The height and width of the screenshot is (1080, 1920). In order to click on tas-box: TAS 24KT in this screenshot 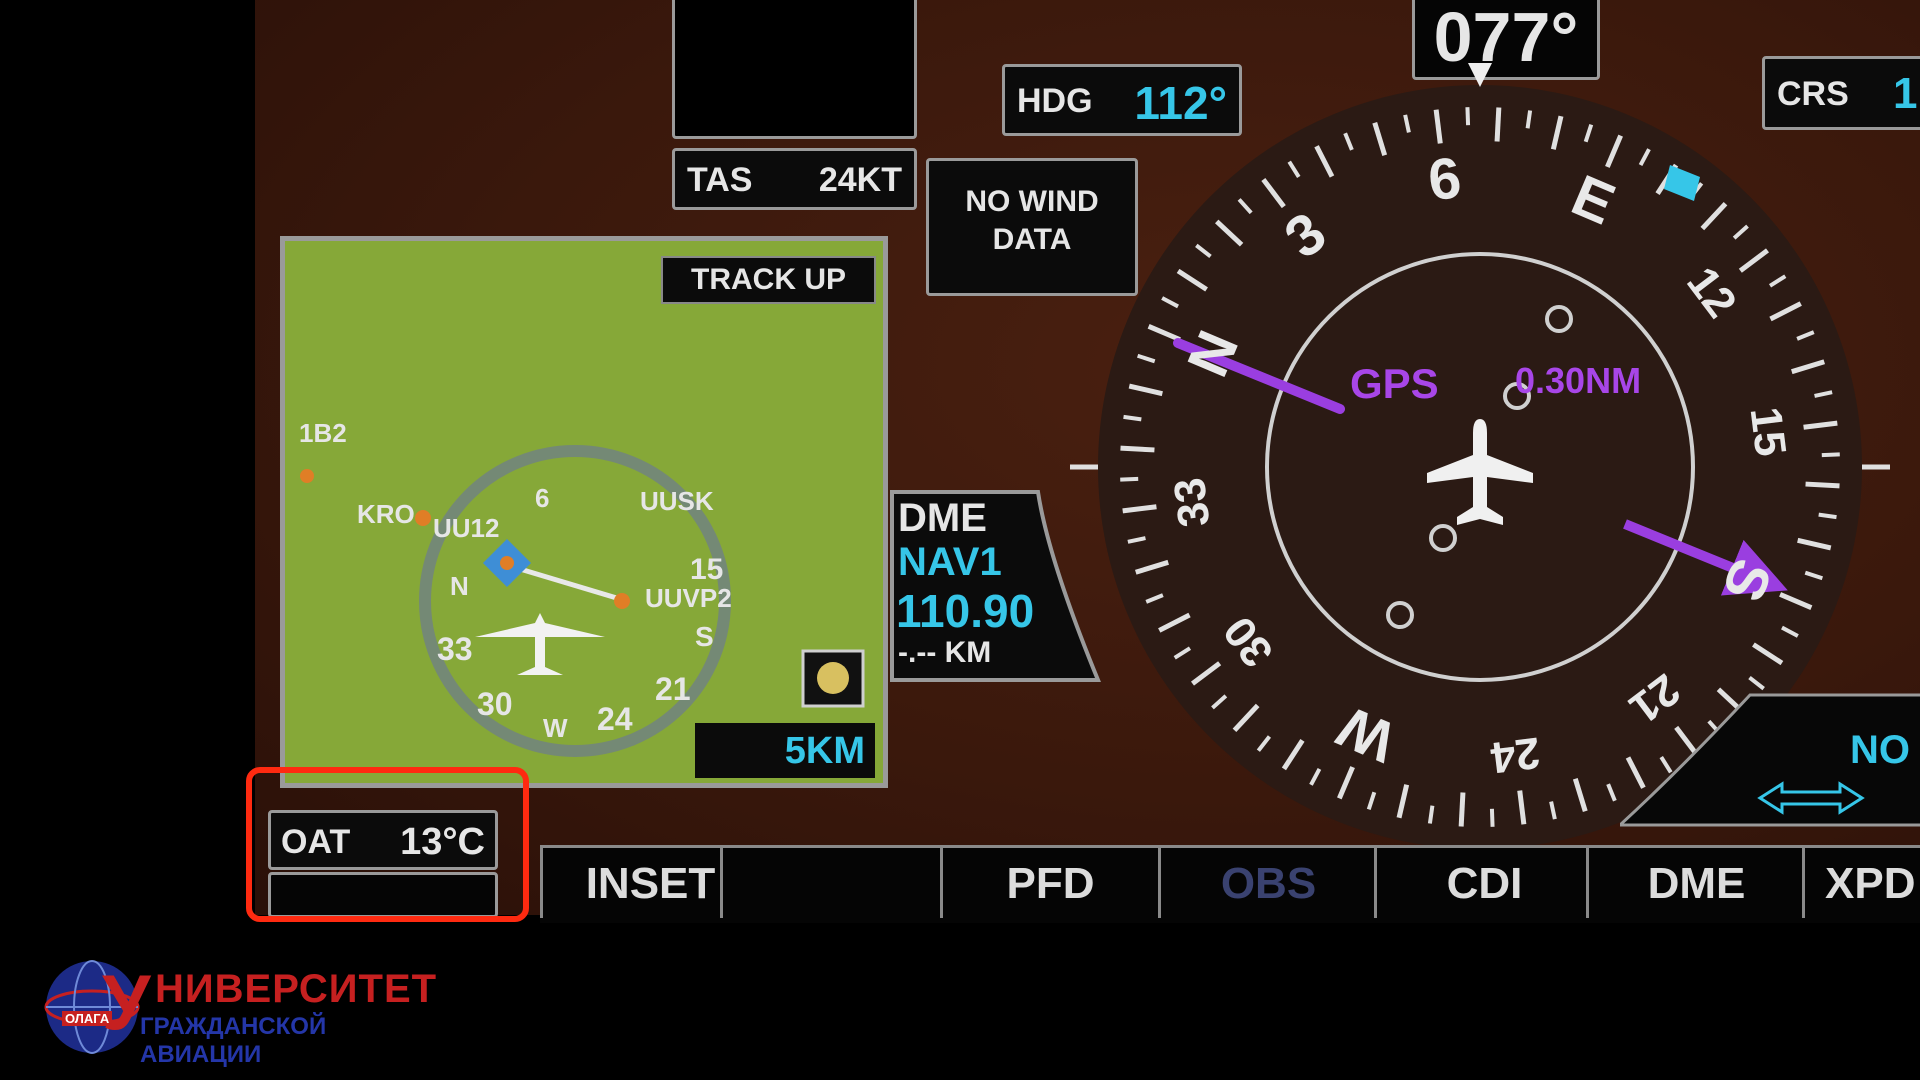, I will do `click(794, 179)`.